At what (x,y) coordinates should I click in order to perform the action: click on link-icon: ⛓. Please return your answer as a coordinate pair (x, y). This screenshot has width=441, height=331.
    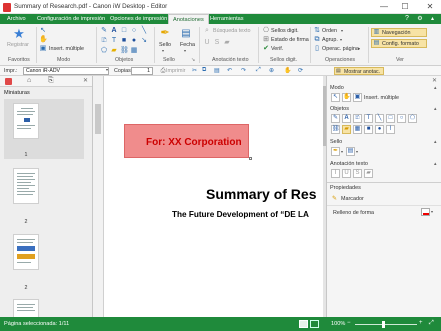
    Looking at the image, I should click on (124, 51).